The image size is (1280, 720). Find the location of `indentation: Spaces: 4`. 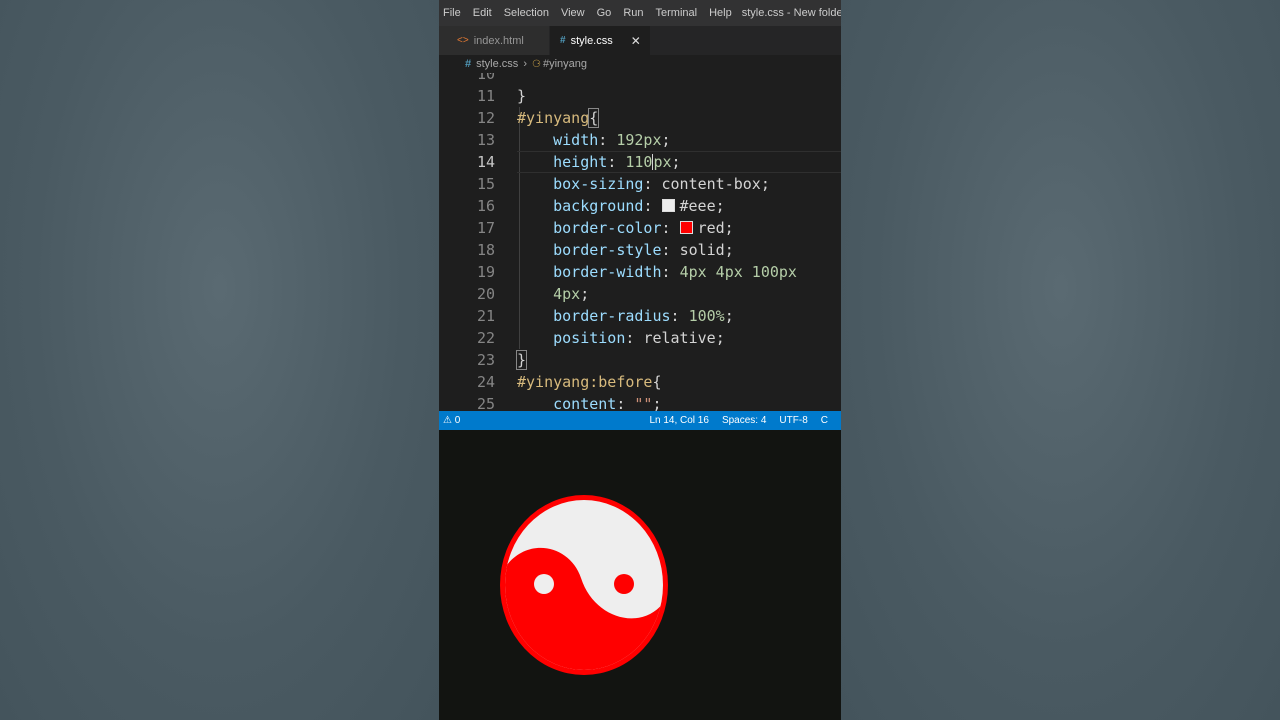

indentation: Spaces: 4 is located at coordinates (744, 420).